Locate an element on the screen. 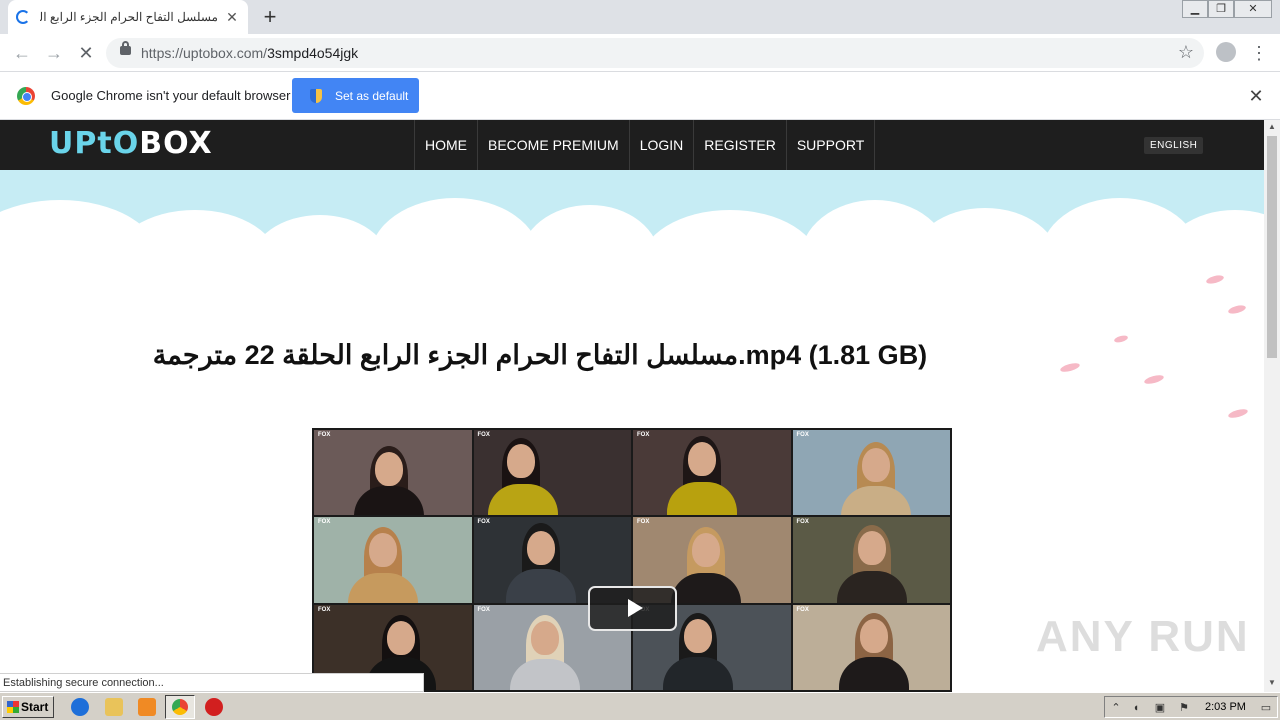  system-tray: ⌃ ◖ ▣ ⚑ 2:03 PM ▭ is located at coordinates (1191, 707).